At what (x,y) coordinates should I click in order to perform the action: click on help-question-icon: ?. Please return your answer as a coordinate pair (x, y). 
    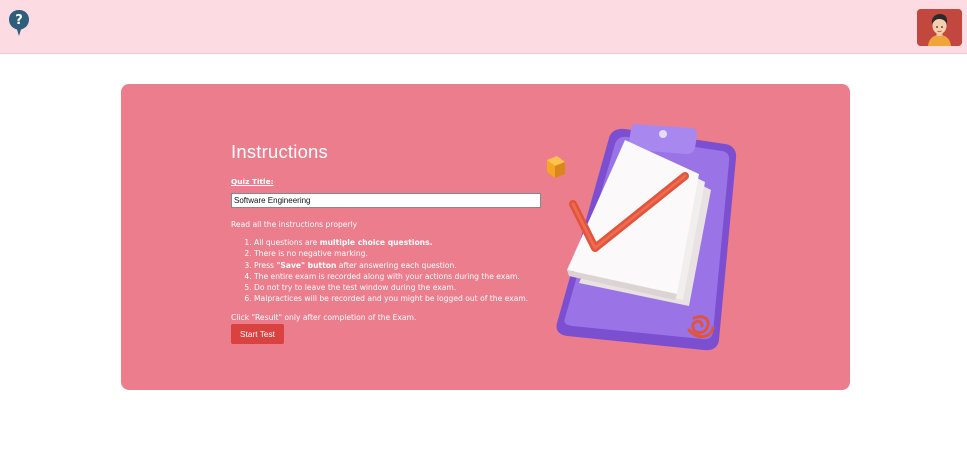
    Looking at the image, I should click on (19, 23).